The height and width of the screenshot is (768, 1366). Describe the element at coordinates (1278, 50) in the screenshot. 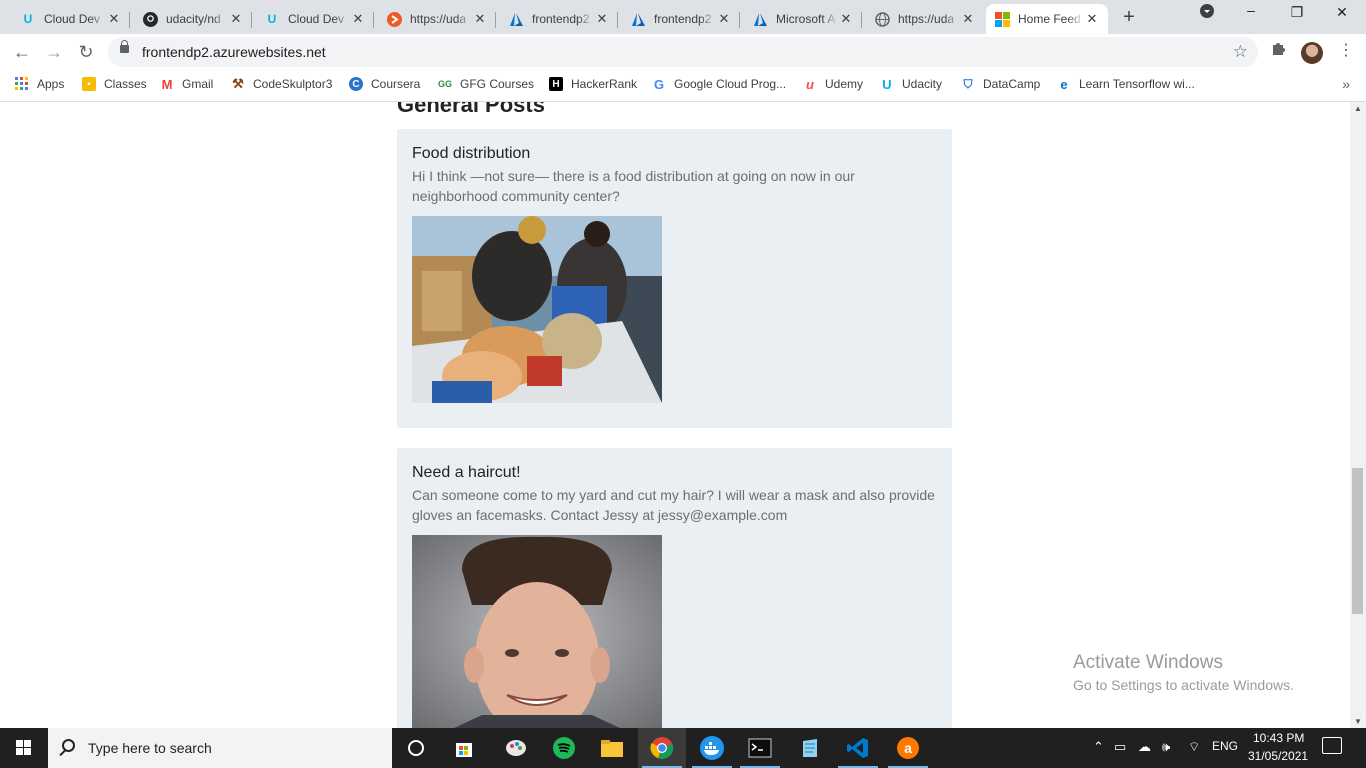

I see `extensions-puzzle-icon` at that location.